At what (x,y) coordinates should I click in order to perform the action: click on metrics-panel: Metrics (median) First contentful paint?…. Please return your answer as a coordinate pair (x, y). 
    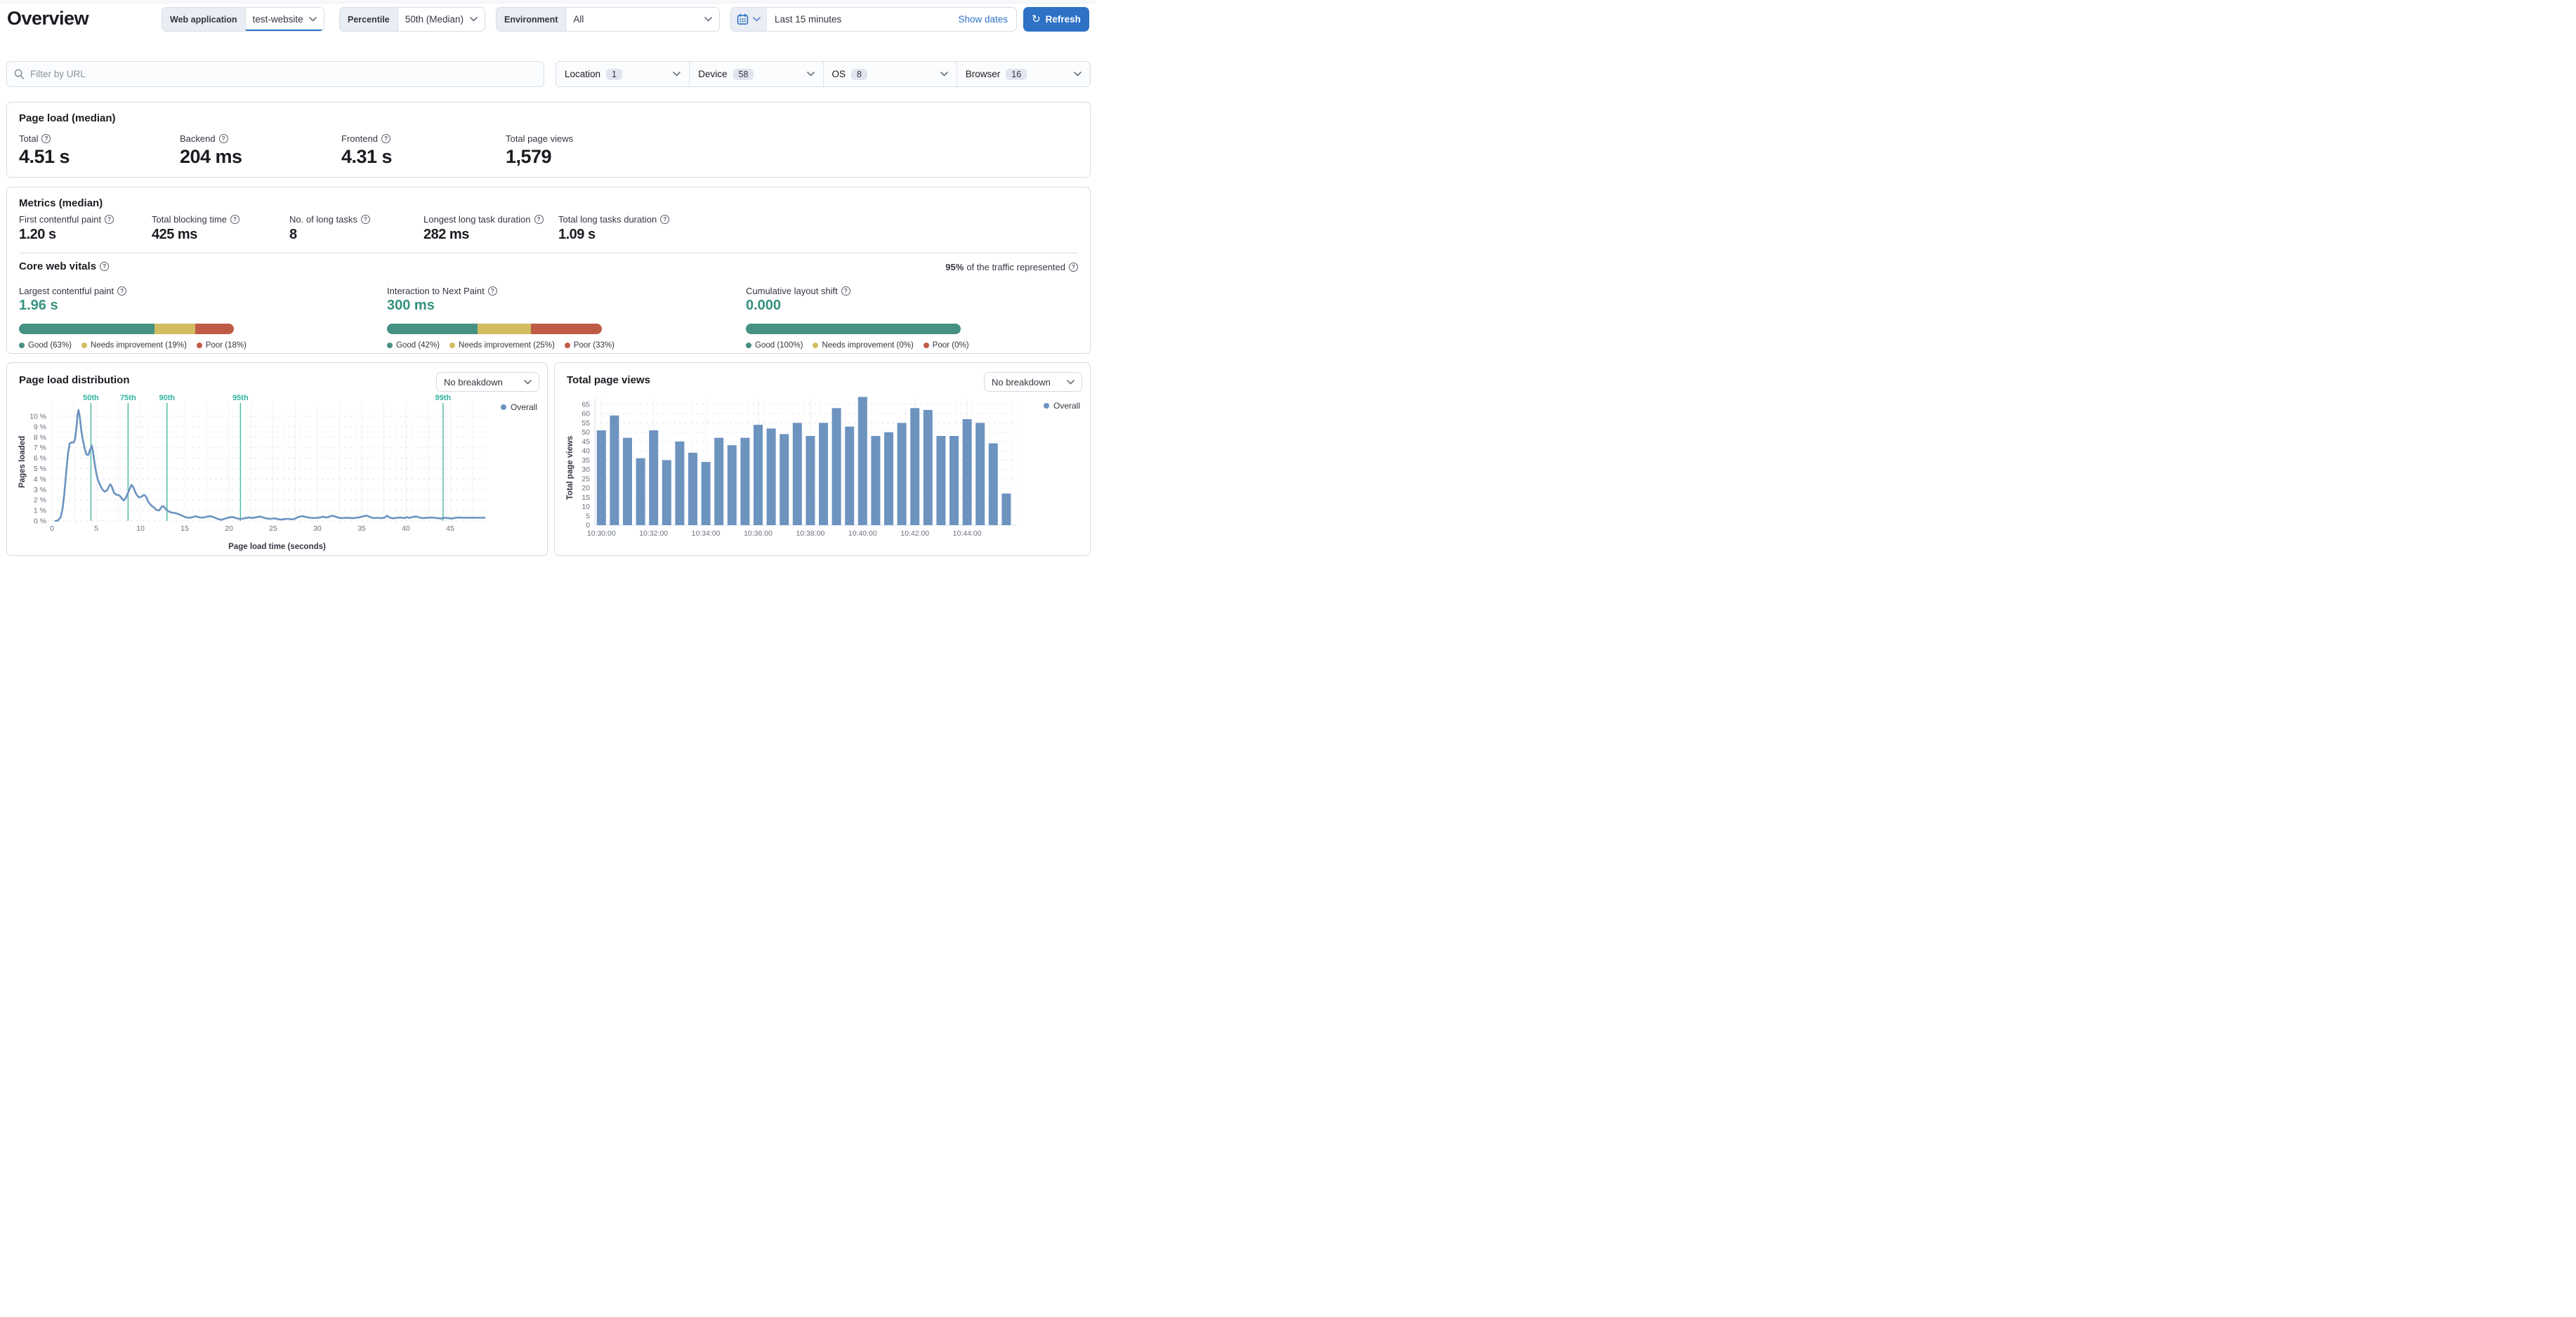
    Looking at the image, I should click on (548, 270).